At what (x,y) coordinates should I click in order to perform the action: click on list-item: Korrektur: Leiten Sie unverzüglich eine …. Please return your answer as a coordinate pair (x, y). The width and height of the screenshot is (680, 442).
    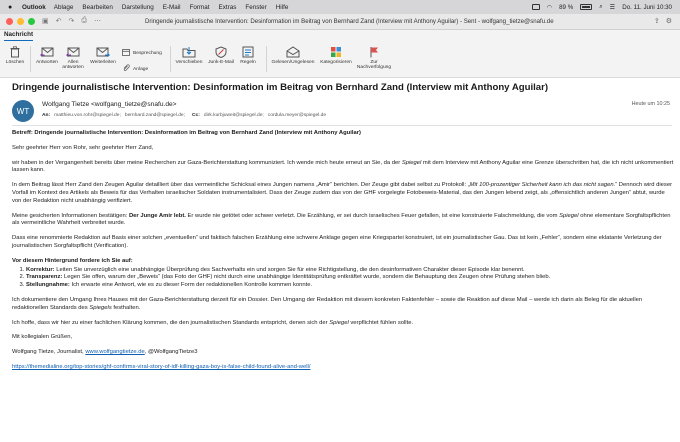
    Looking at the image, I should click on (350, 271).